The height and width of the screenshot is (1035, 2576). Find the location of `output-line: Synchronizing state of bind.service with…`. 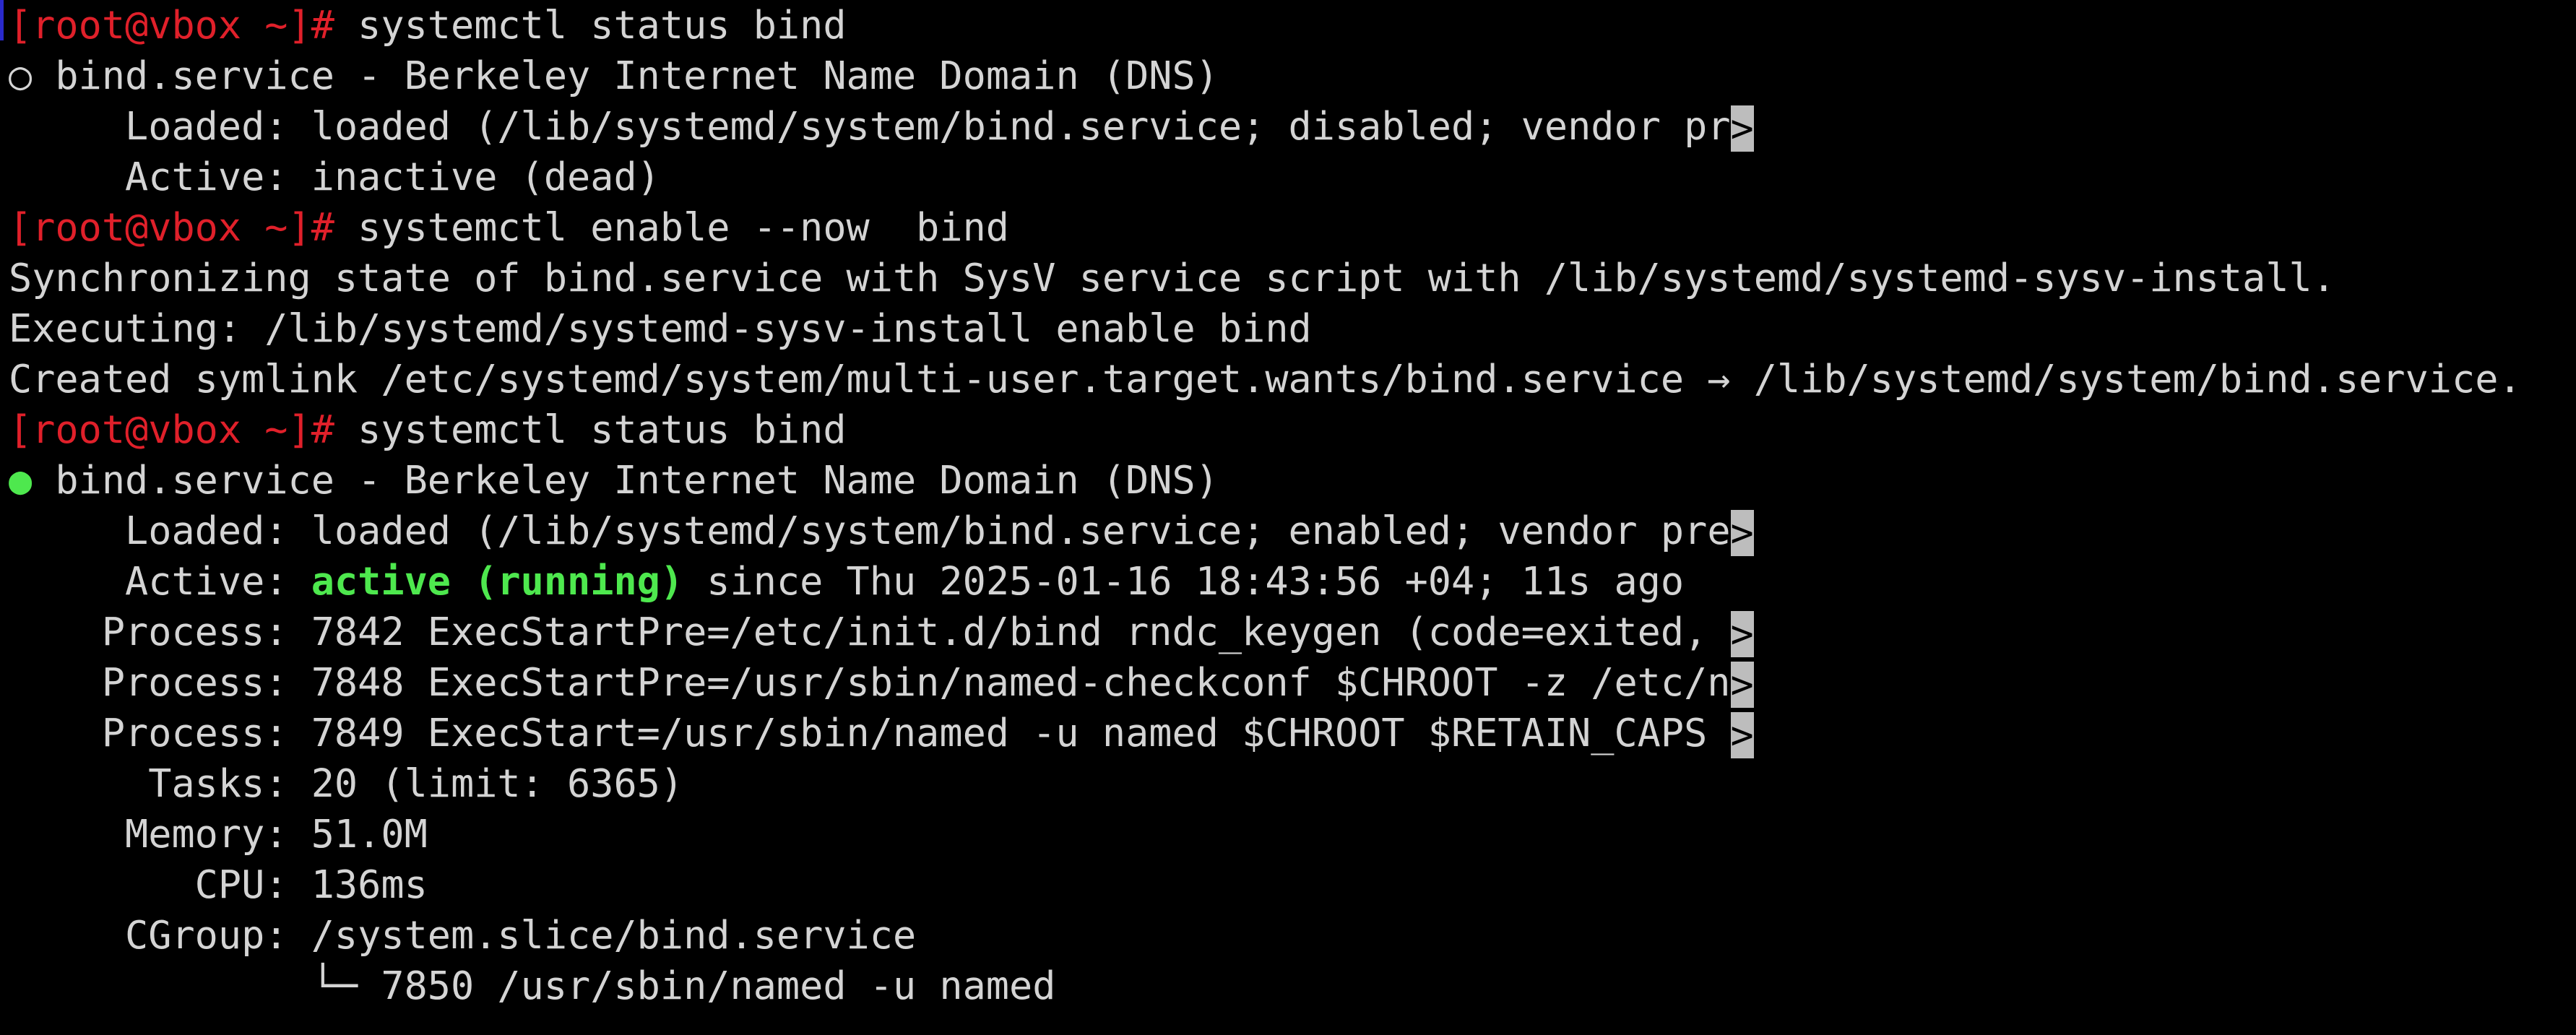

output-line: Synchronizing state of bind.service with… is located at coordinates (1172, 277).